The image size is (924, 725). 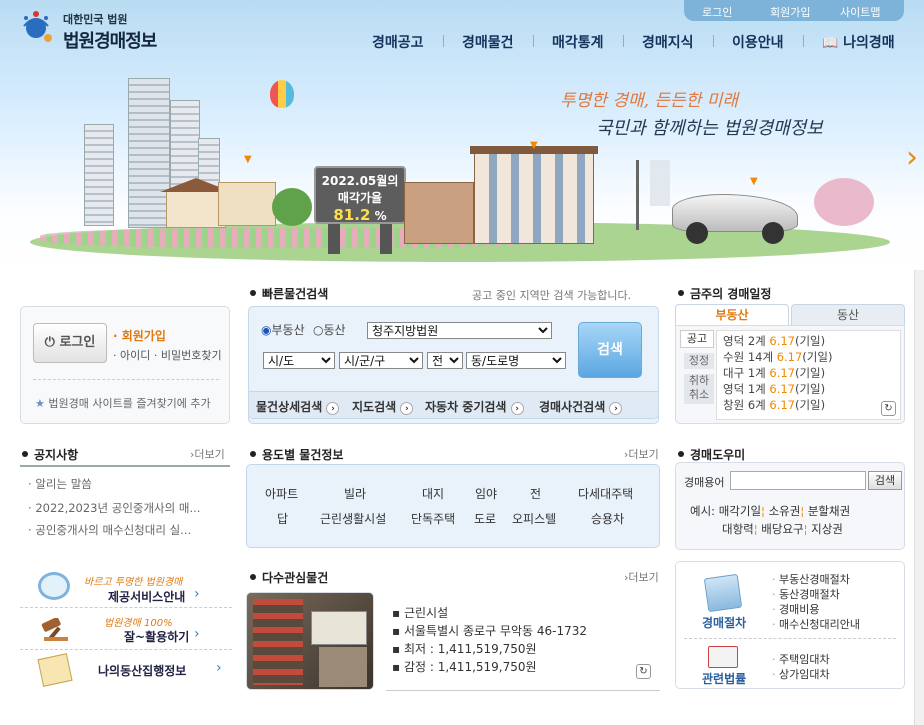 What do you see at coordinates (299, 360) in the screenshot?
I see `sido-select: 시/도` at bounding box center [299, 360].